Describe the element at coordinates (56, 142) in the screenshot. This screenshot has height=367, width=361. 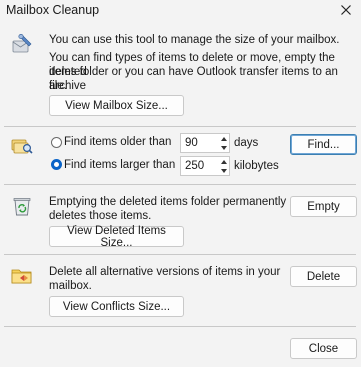
I see `older-than-radio` at that location.